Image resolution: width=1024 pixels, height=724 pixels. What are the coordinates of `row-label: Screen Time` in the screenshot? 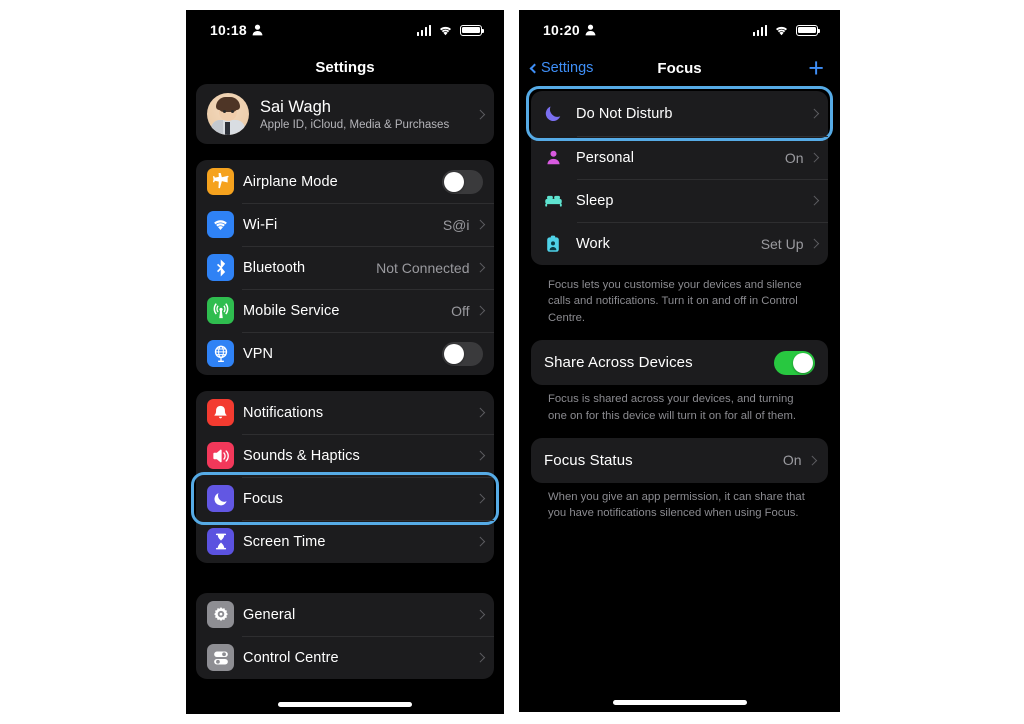 It's located at (284, 541).